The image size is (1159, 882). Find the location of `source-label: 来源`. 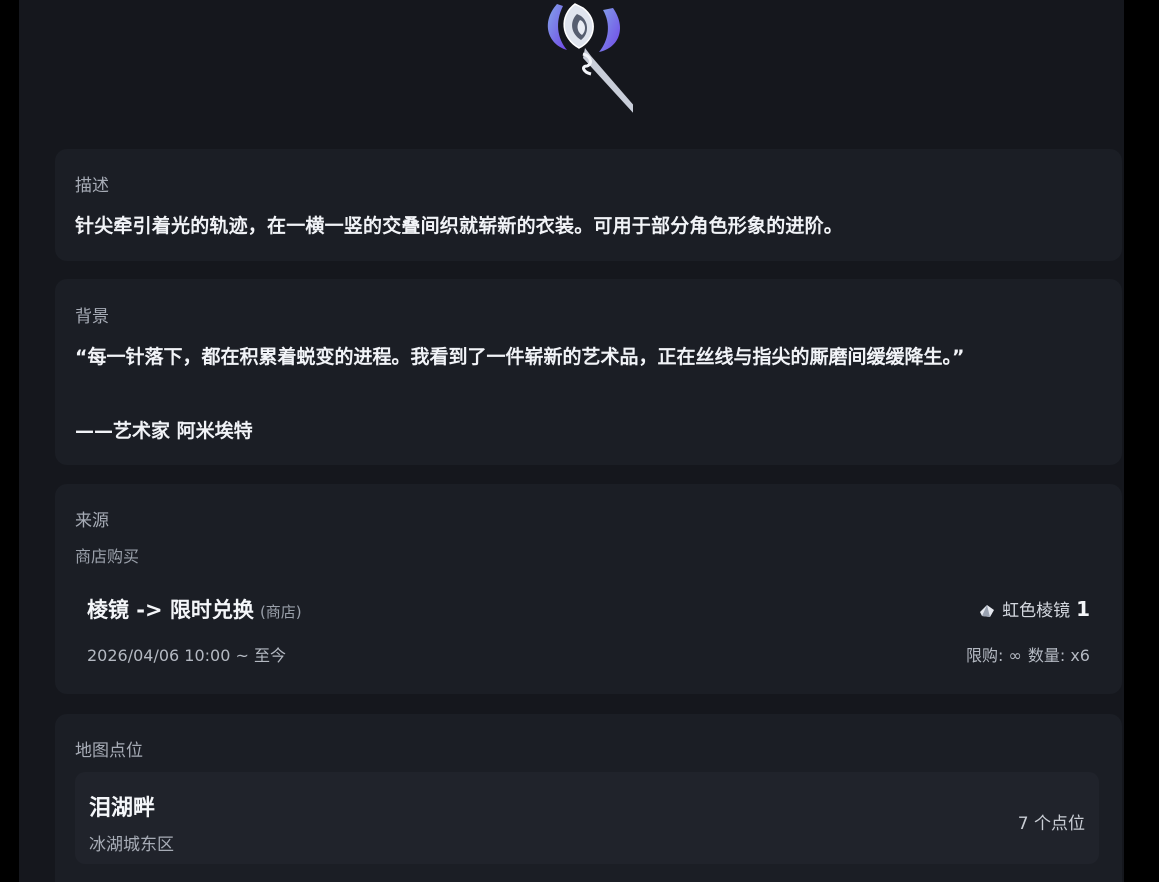

source-label: 来源 is located at coordinates (92, 521).